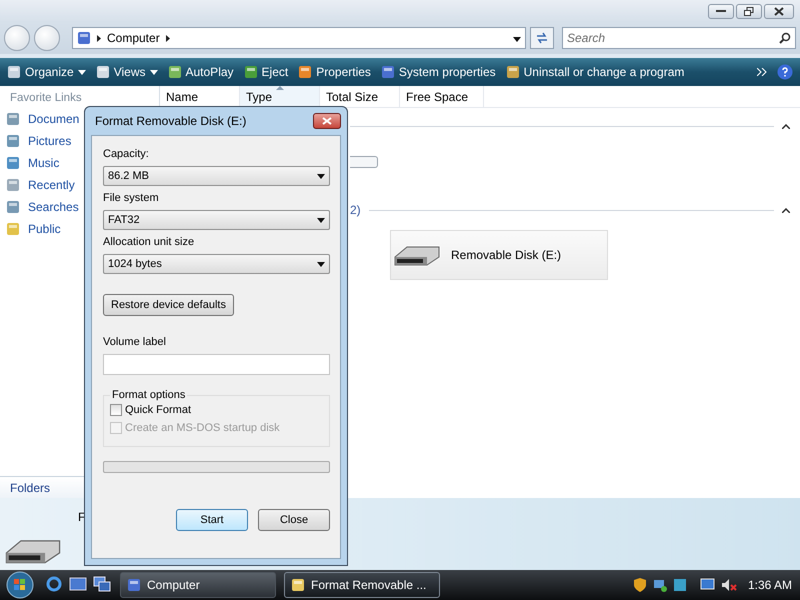 The image size is (800, 600). Describe the element at coordinates (506, 255) in the screenshot. I see `drive-label: Removable Disk (E:)` at that location.